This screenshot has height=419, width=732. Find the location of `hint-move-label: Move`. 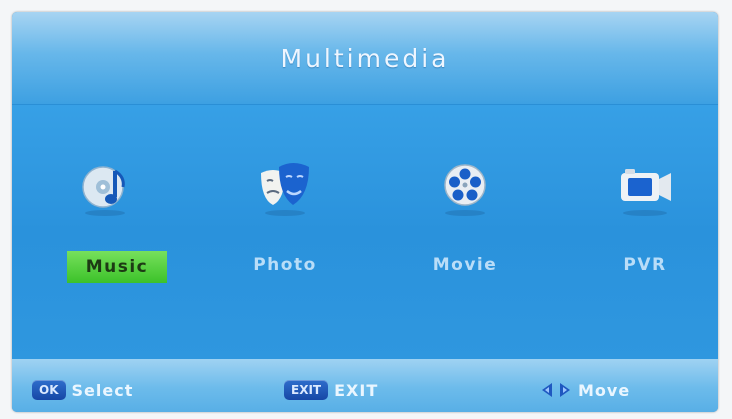

hint-move-label: Move is located at coordinates (604, 390).